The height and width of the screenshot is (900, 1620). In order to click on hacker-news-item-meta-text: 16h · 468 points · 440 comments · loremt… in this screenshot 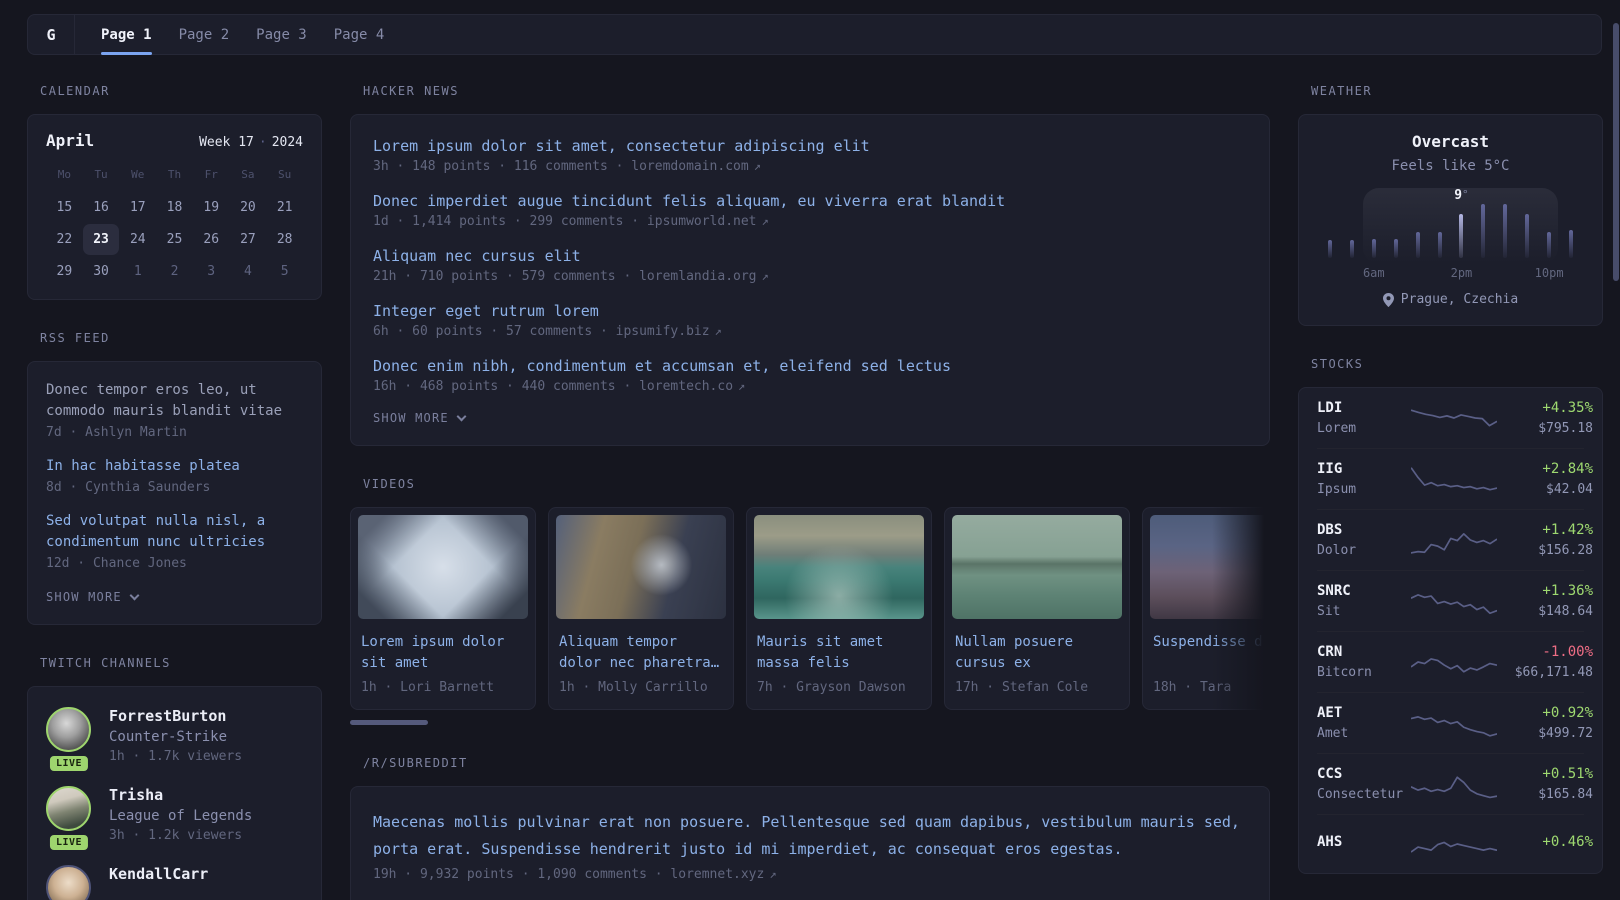, I will do `click(553, 386)`.